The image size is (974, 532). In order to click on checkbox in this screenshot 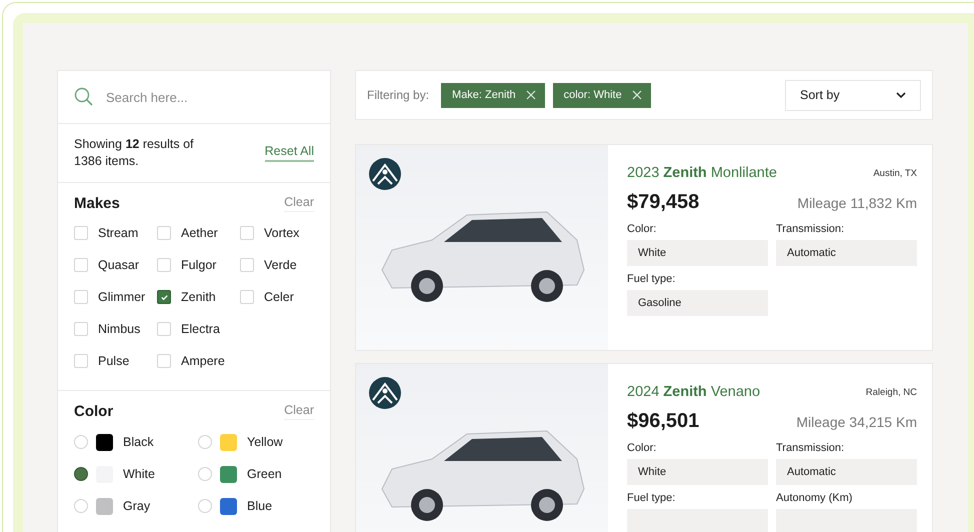, I will do `click(164, 297)`.